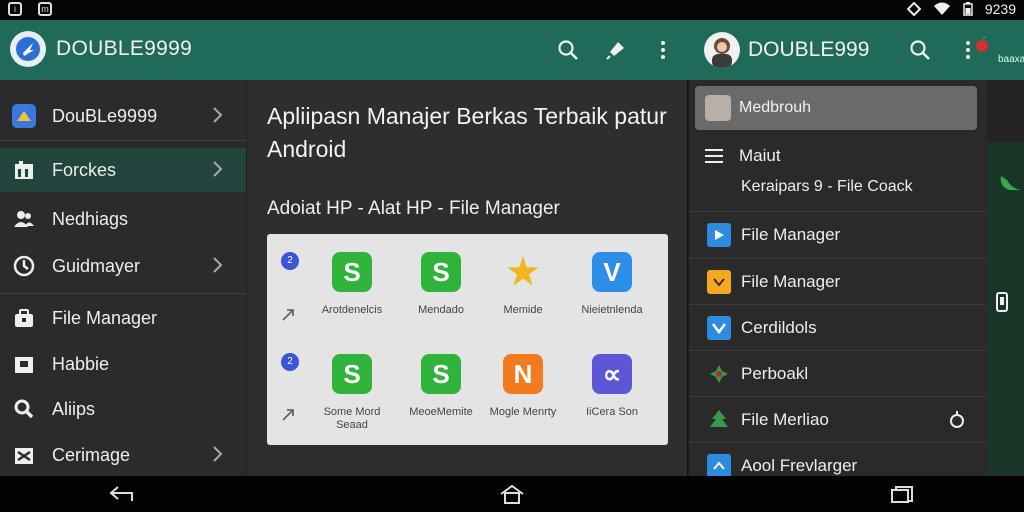 This screenshot has width=1024, height=512. Describe the element at coordinates (96, 265) in the screenshot. I see `sidebar-item-label: Guidmayer` at that location.